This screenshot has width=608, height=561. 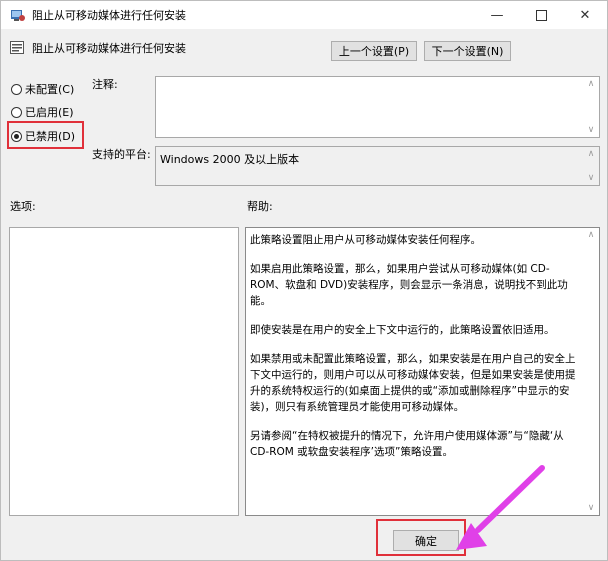 I want to click on maximize-icon, so click(x=541, y=15).